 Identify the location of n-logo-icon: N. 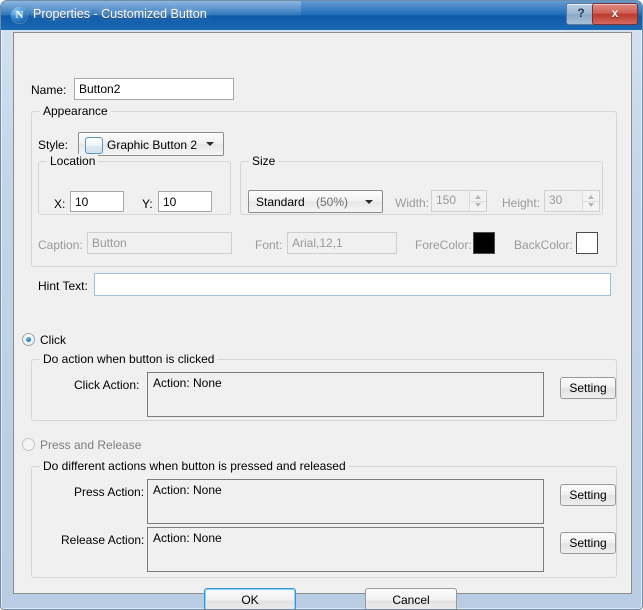
(19, 15).